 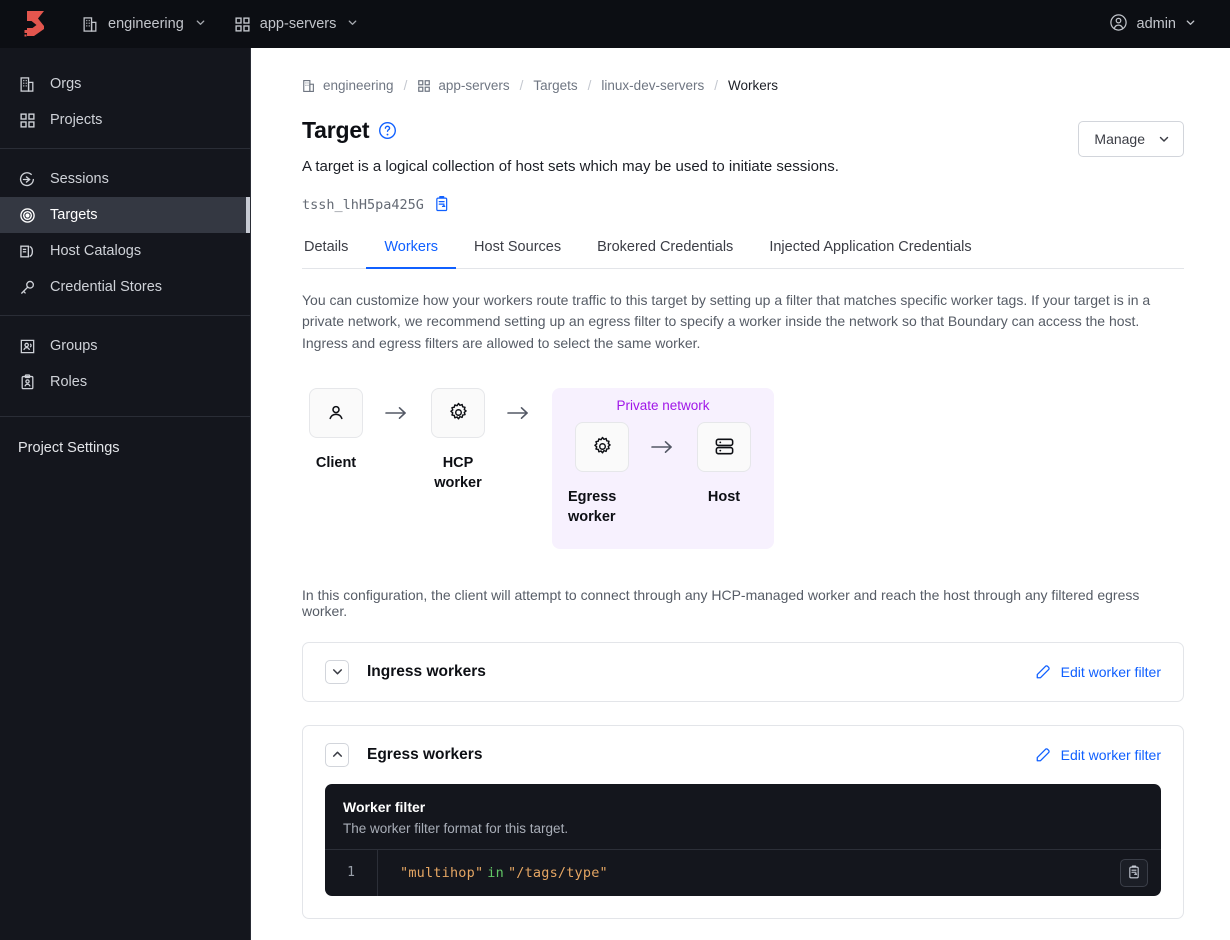 What do you see at coordinates (27, 287) in the screenshot?
I see `key-icon` at bounding box center [27, 287].